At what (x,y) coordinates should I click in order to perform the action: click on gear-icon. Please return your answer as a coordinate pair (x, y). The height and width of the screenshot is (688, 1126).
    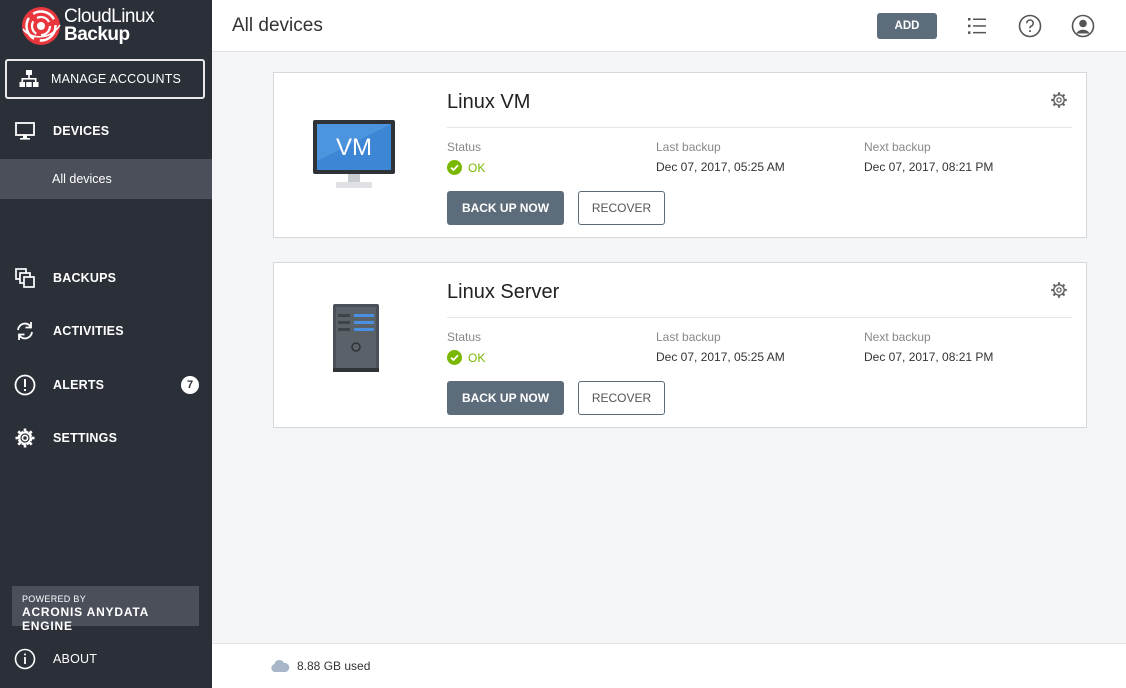
    Looking at the image, I should click on (25, 438).